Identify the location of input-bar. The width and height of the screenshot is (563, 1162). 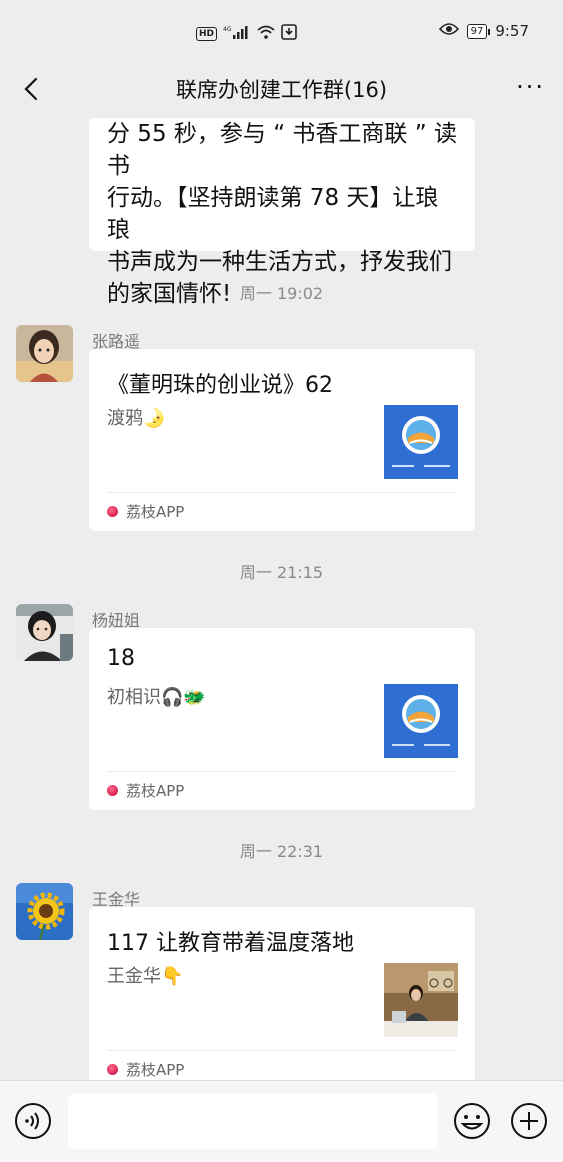
(281, 1121).